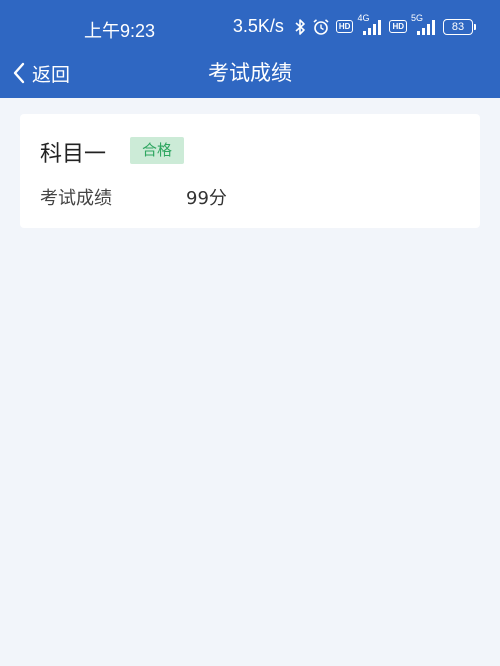 This screenshot has width=500, height=666. What do you see at coordinates (370, 24) in the screenshot?
I see `signal-icon-1: 4G` at bounding box center [370, 24].